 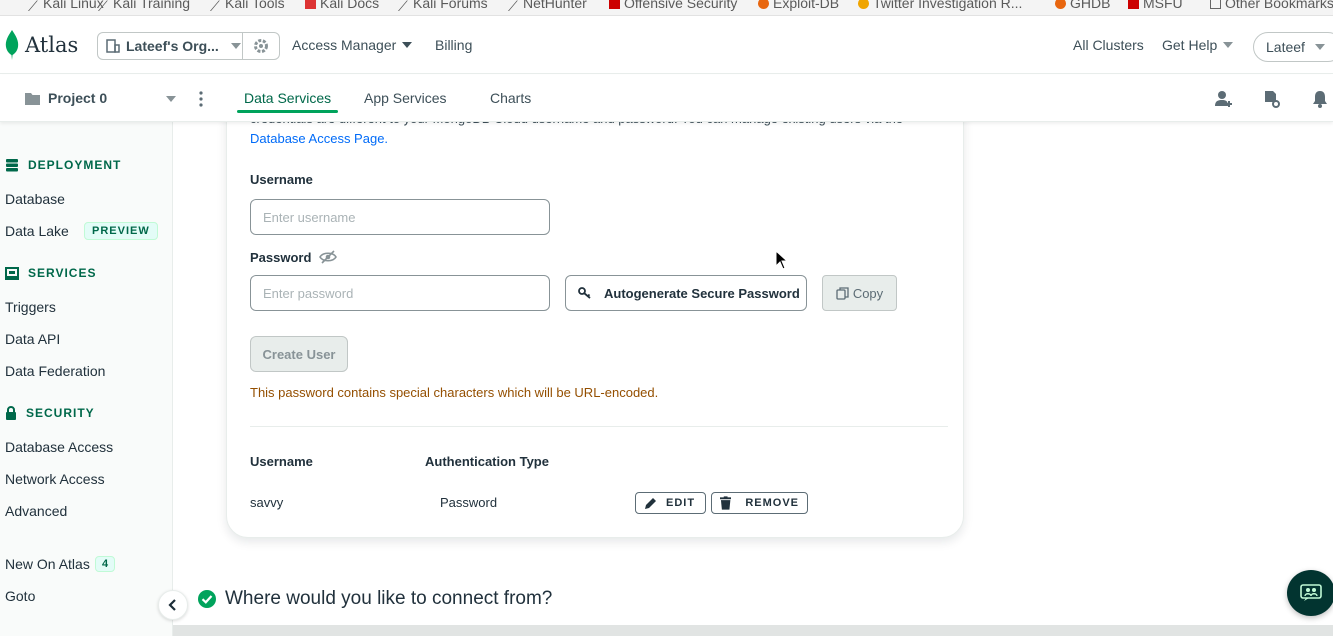 I want to click on kali-docs-icon, so click(x=310, y=4).